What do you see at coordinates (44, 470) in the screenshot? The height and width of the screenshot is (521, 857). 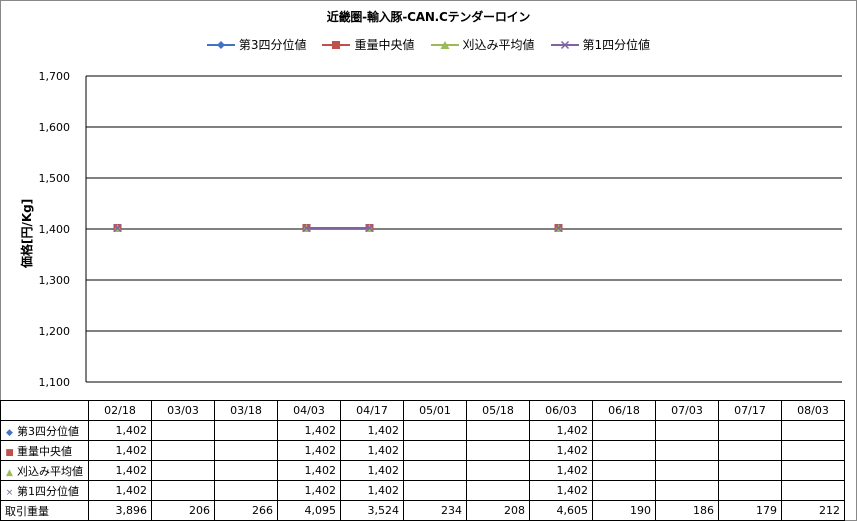 I see `table-row-label: ▲ 刈込み平均値` at bounding box center [44, 470].